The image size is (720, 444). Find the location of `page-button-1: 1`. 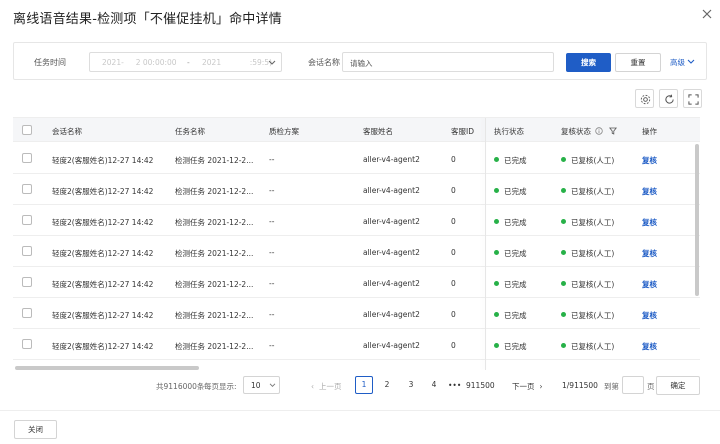

page-button-1: 1 is located at coordinates (364, 385).